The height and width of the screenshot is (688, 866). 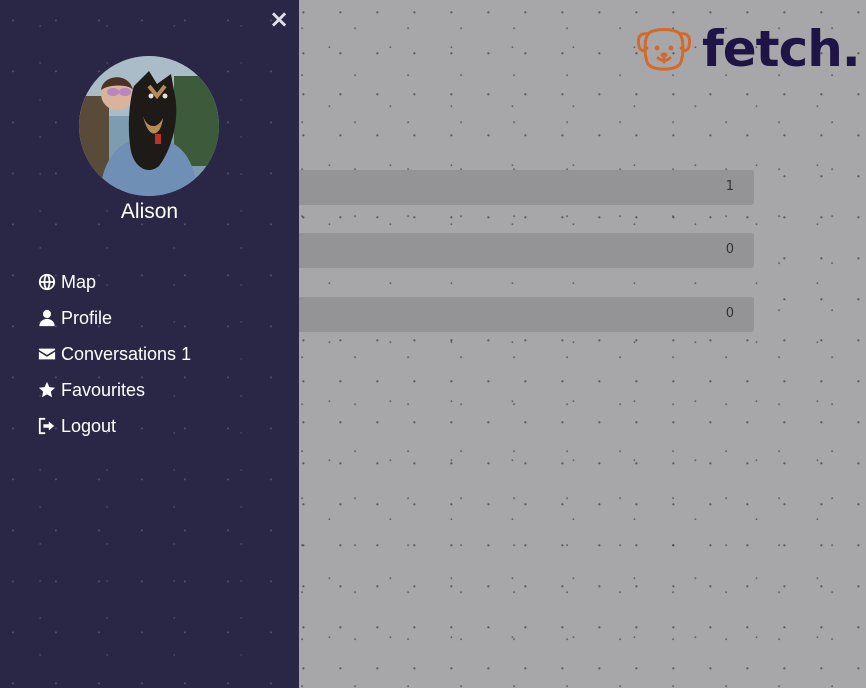 I want to click on unread-count-badge: 1, so click(x=186, y=353).